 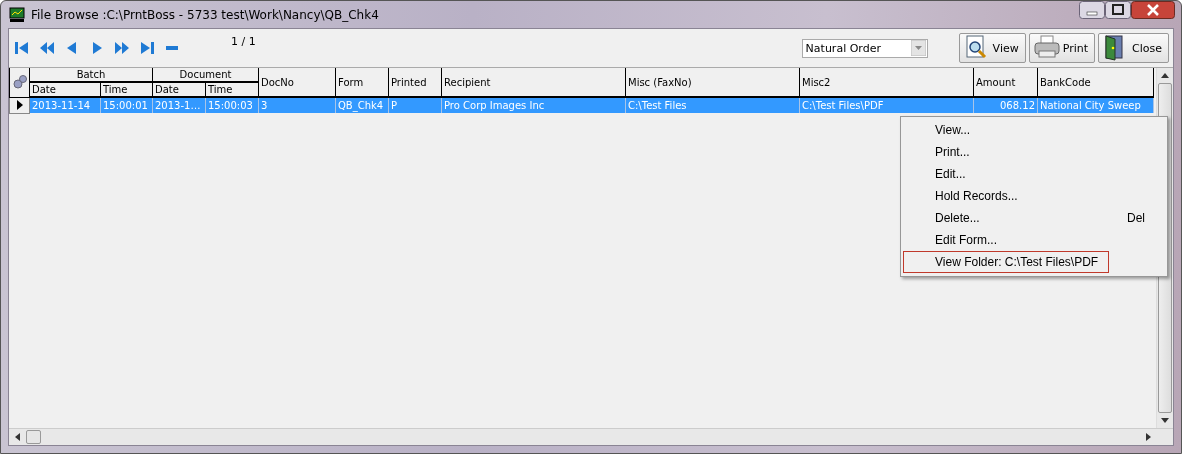 I want to click on fast-forward-icon, so click(x=122, y=48).